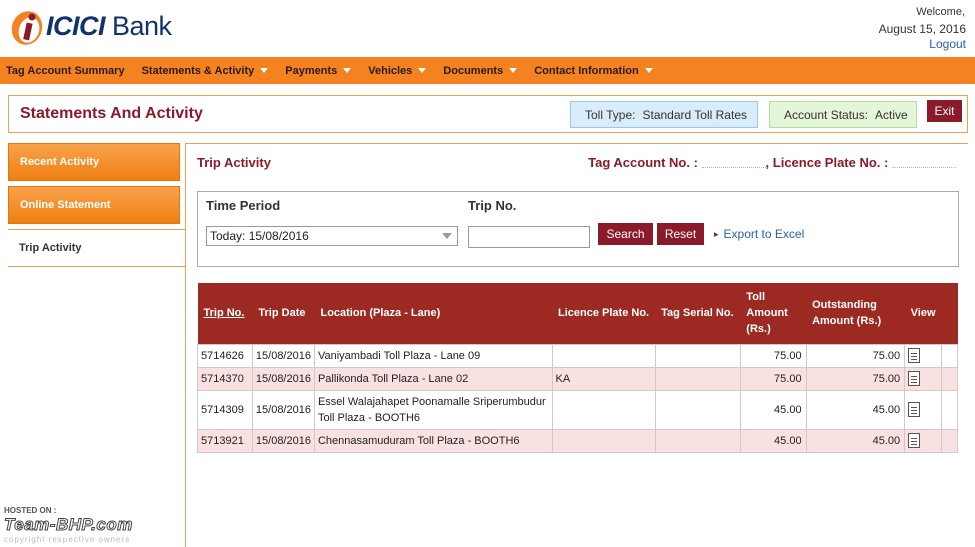 This screenshot has width=975, height=547. Describe the element at coordinates (225, 378) in the screenshot. I see `cell-trip-no: 5714370` at that location.